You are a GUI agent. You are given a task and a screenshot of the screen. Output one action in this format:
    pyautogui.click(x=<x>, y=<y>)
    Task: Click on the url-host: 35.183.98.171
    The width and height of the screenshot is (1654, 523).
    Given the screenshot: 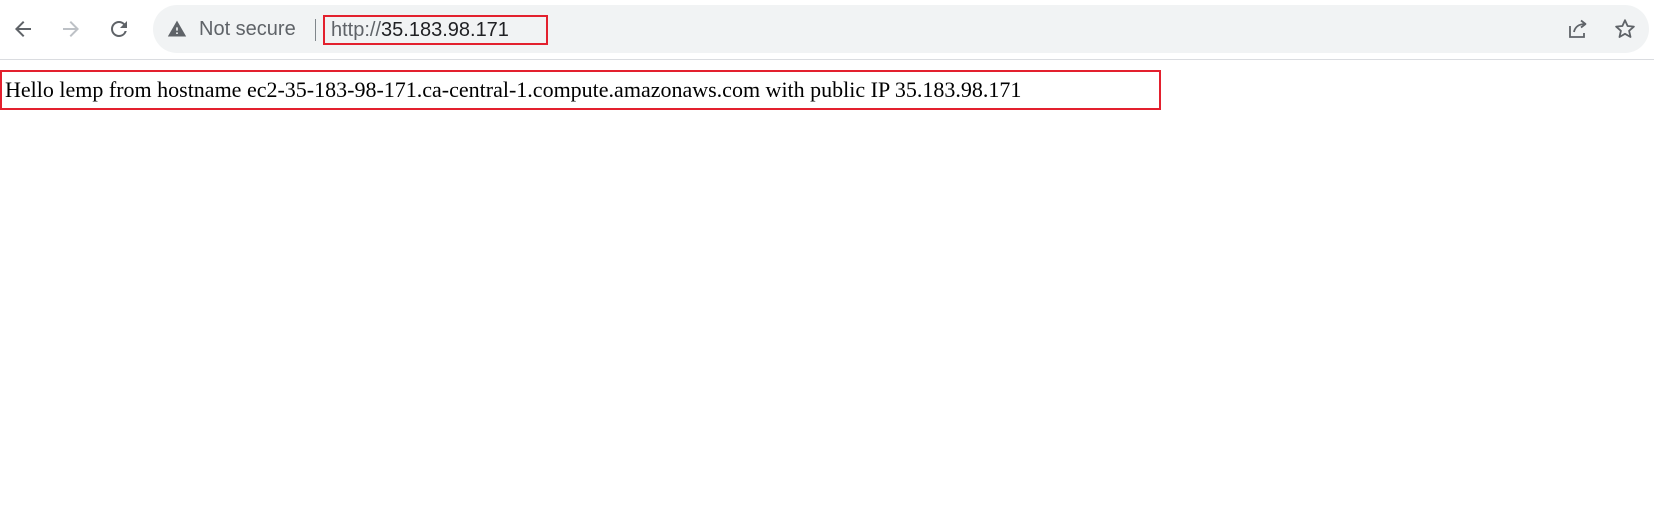 What is the action you would take?
    pyautogui.click(x=445, y=29)
    